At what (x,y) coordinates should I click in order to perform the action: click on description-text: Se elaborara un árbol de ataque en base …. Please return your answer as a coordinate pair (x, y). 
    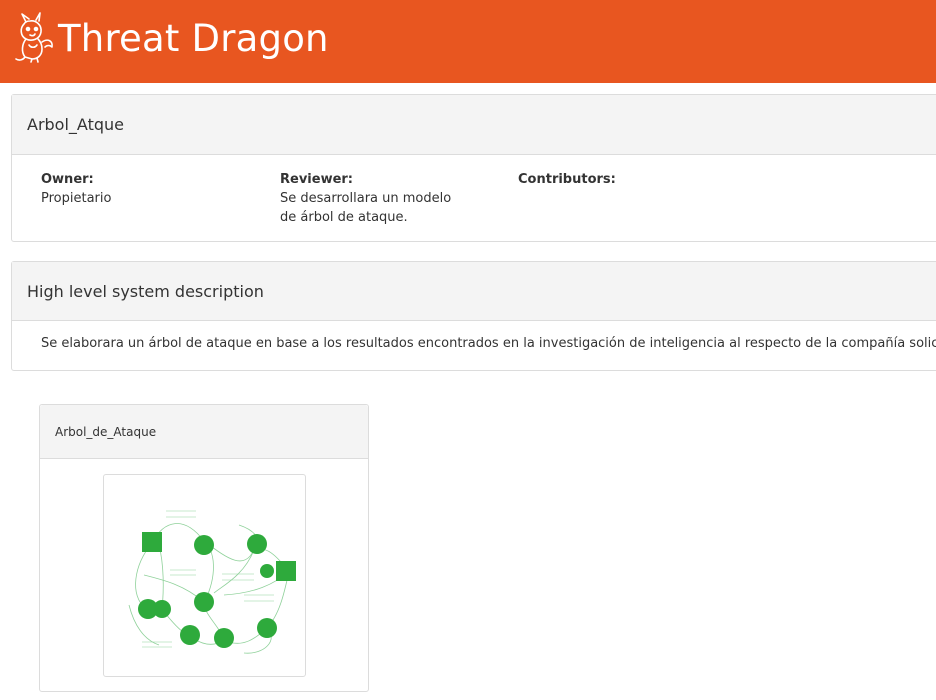
    Looking at the image, I should click on (488, 343).